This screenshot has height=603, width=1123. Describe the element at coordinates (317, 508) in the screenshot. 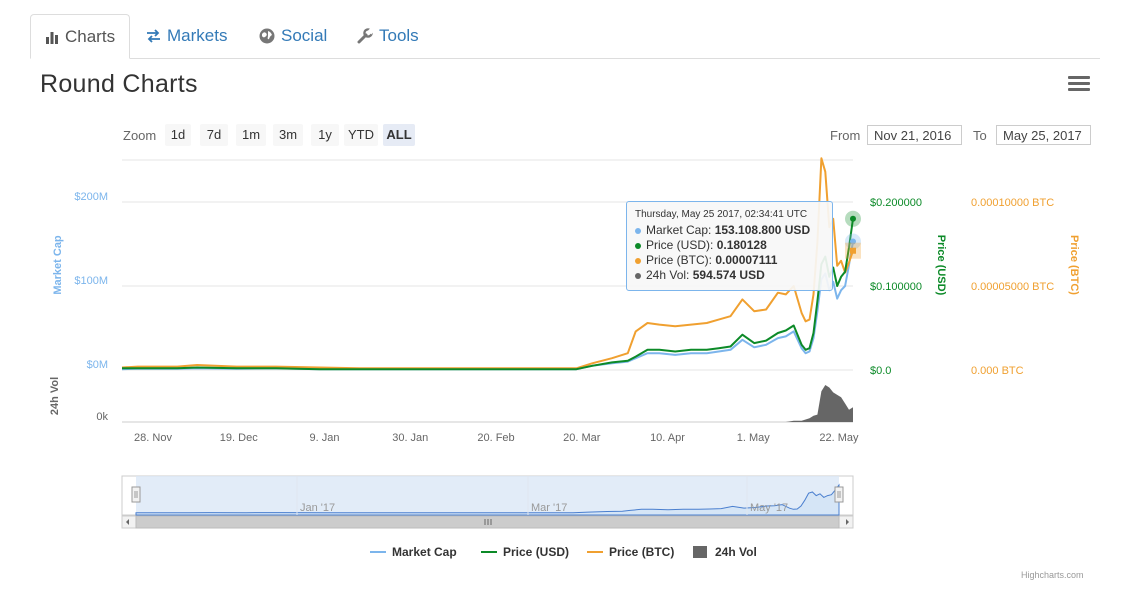

I see `navigator-label: Jan '17` at that location.